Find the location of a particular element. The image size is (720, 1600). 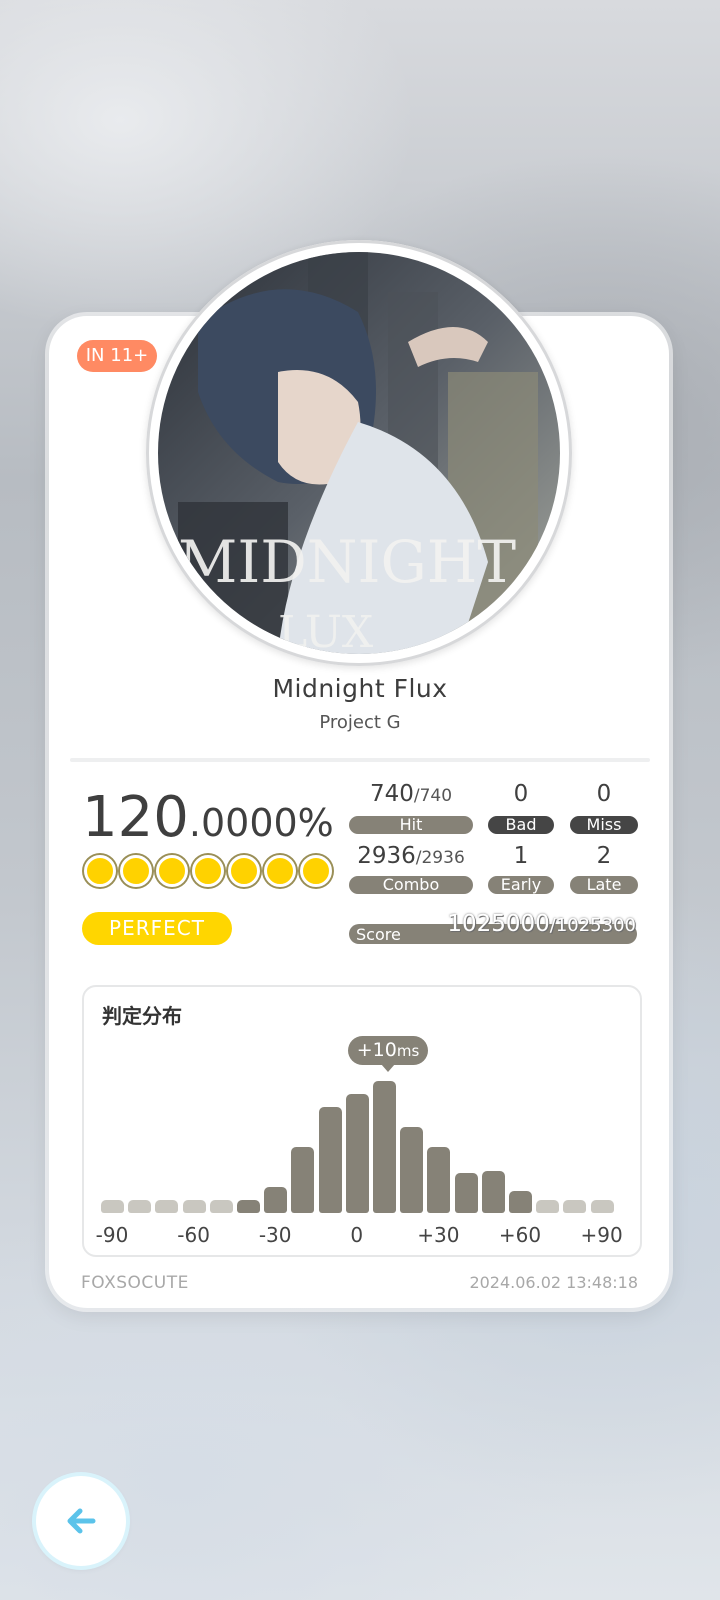

divider is located at coordinates (360, 760).